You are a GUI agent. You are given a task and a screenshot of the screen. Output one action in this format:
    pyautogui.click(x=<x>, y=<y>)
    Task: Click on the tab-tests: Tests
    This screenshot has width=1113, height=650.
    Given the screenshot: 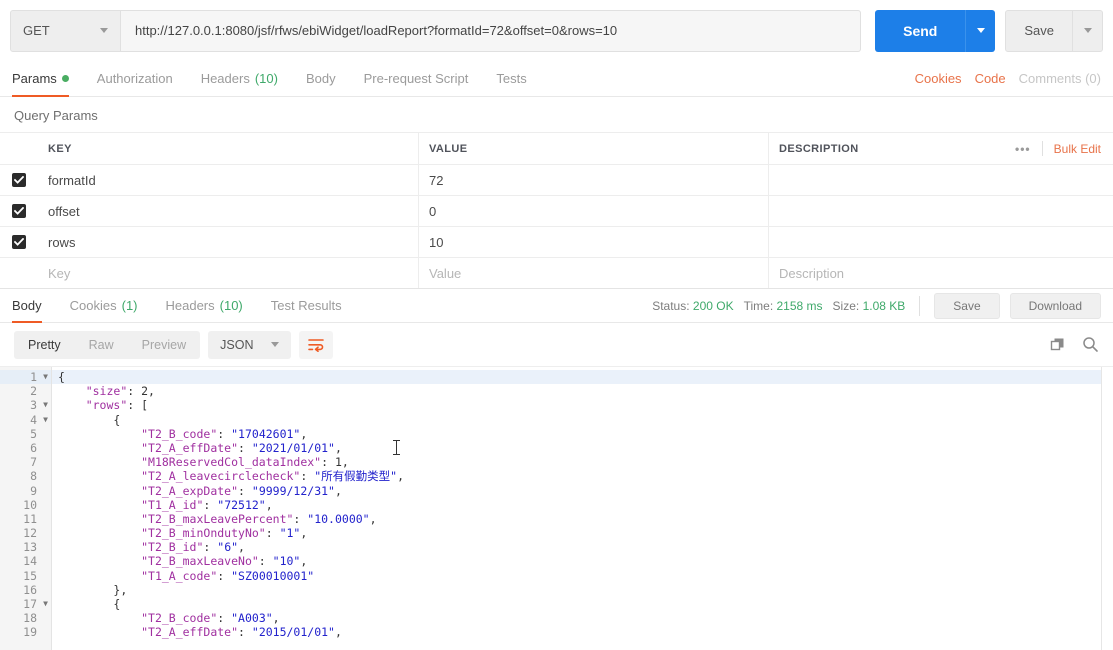 What is the action you would take?
    pyautogui.click(x=511, y=78)
    